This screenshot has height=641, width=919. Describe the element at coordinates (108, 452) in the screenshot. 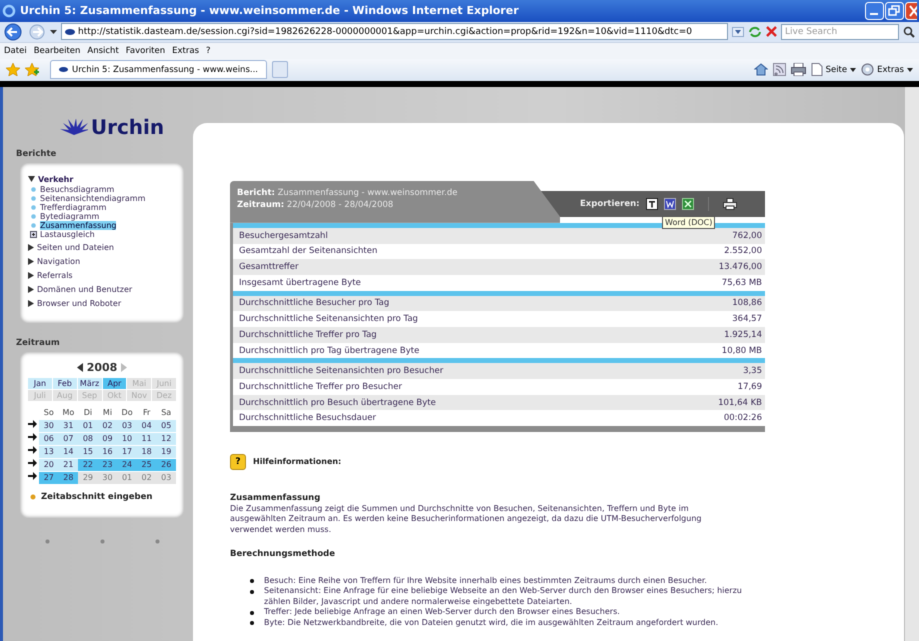

I see `day-cell: 16` at that location.